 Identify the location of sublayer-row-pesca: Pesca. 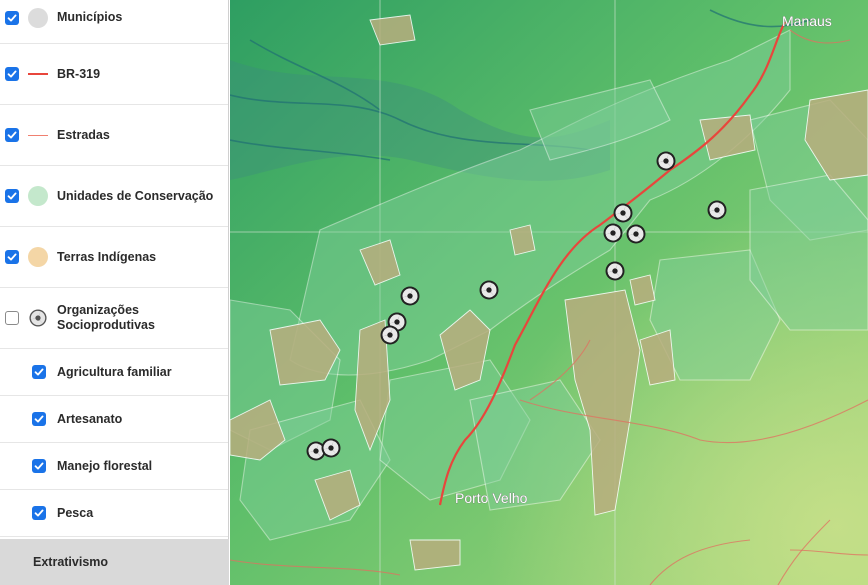
(114, 513).